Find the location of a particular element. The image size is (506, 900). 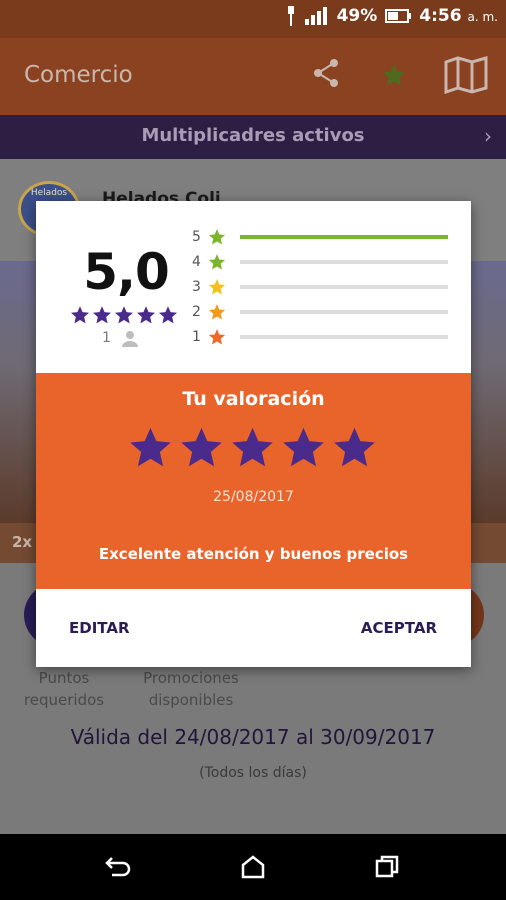

distribution-row: 2 is located at coordinates (322, 314).